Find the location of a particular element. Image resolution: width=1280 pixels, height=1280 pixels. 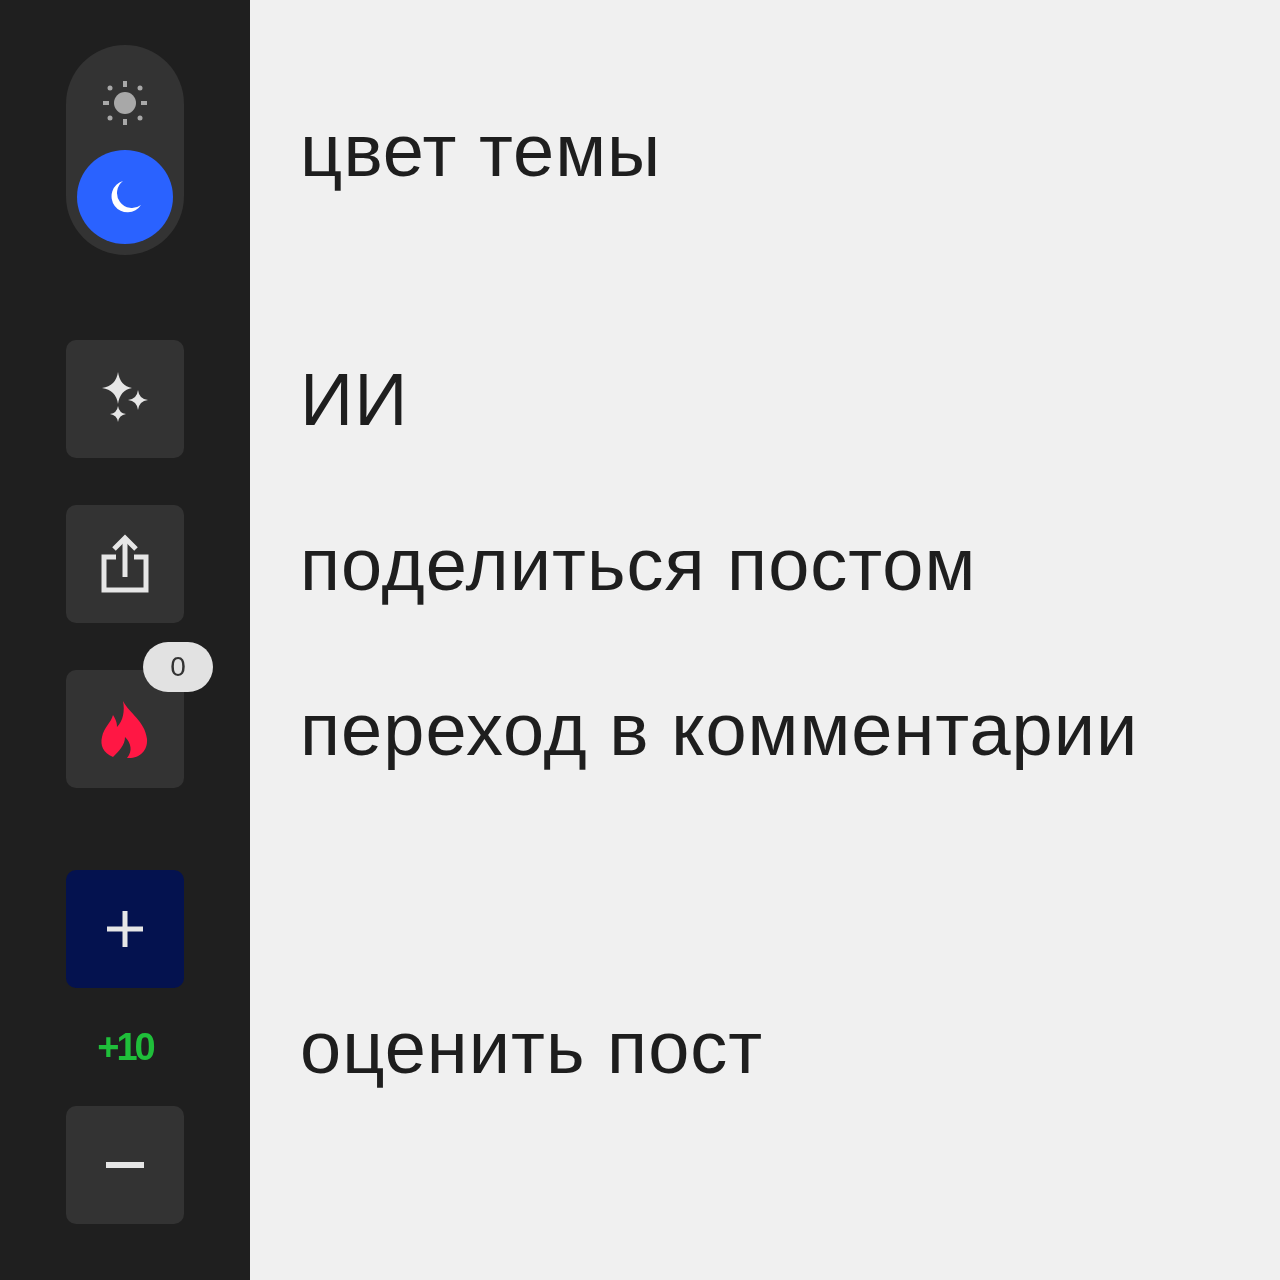

plus-icon is located at coordinates (125, 929).